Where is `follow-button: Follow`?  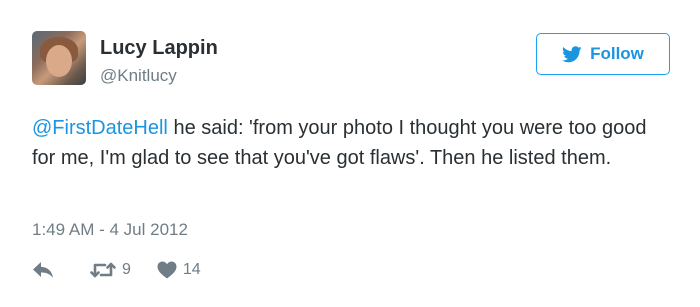
follow-button: Follow is located at coordinates (603, 54).